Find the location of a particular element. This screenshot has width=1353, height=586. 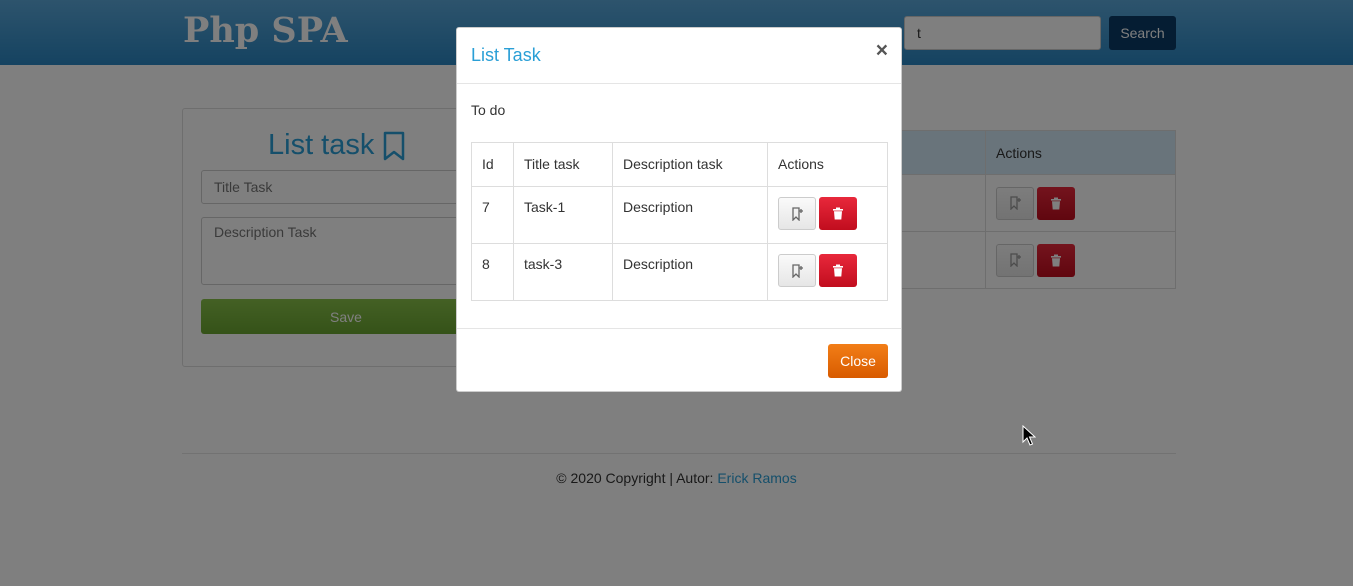

modal-table-header-row: Id Title task Description task Actions is located at coordinates (679, 164).